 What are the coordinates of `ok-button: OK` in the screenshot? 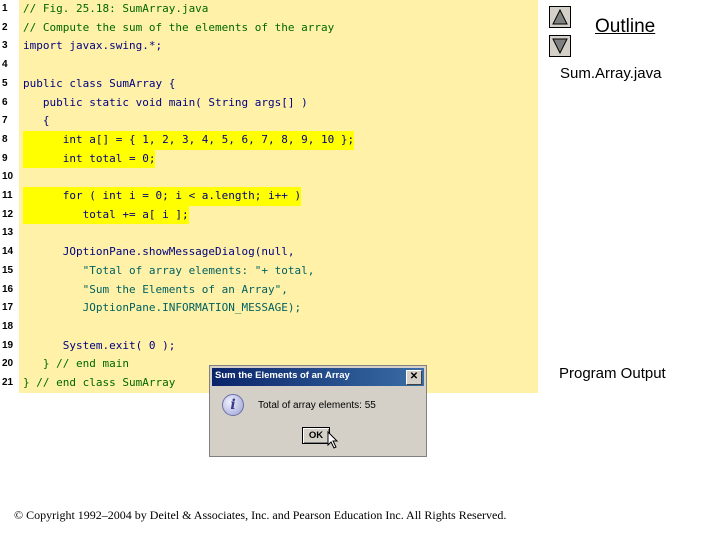 It's located at (316, 435).